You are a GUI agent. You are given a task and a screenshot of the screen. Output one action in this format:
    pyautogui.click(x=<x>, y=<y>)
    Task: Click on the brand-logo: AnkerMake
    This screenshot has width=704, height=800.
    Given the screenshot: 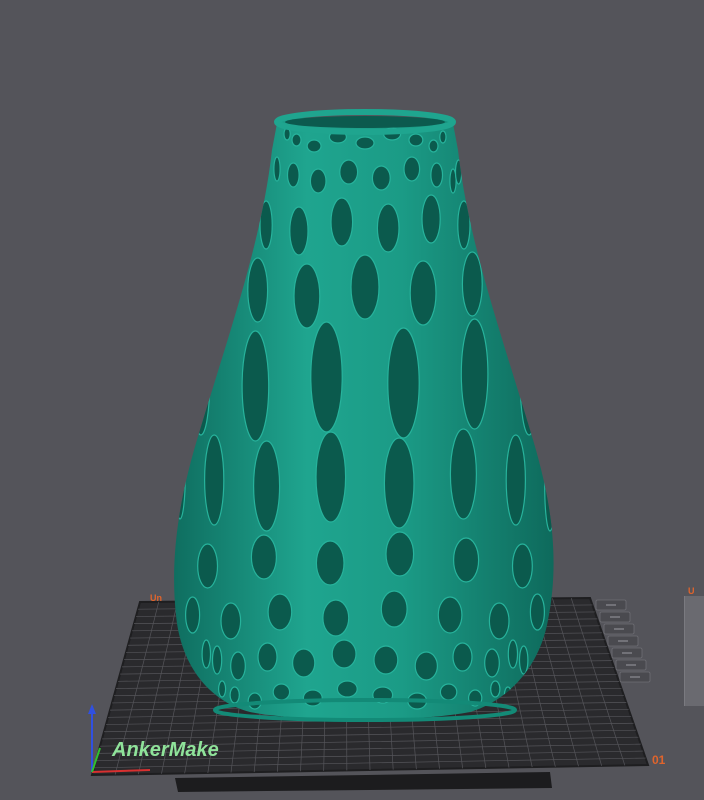 What is the action you would take?
    pyautogui.click(x=165, y=750)
    